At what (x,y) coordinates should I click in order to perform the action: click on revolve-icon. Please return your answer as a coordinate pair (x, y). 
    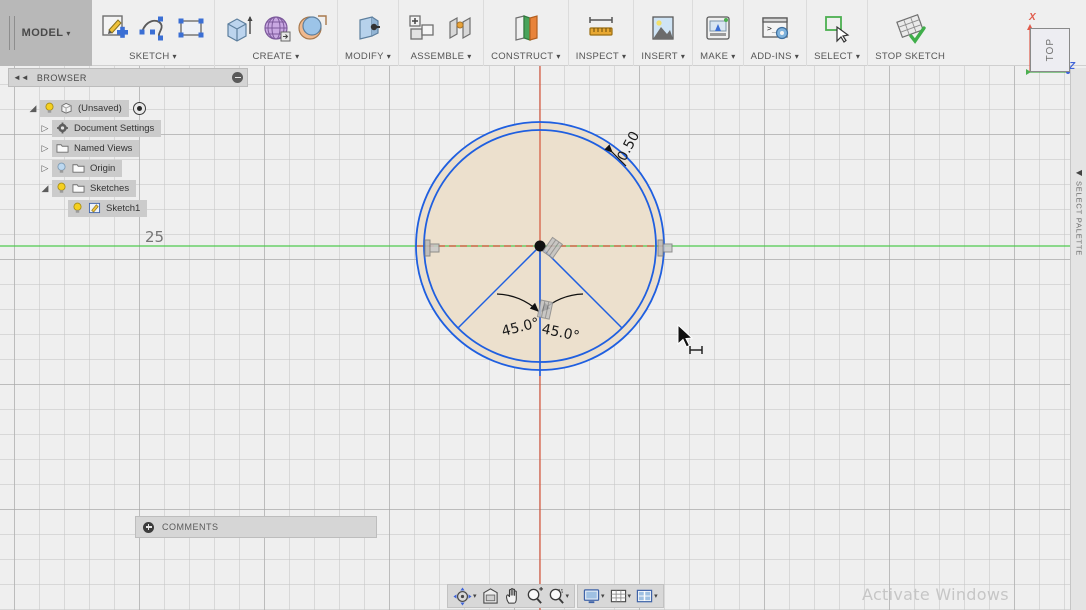
    Looking at the image, I should click on (276, 28).